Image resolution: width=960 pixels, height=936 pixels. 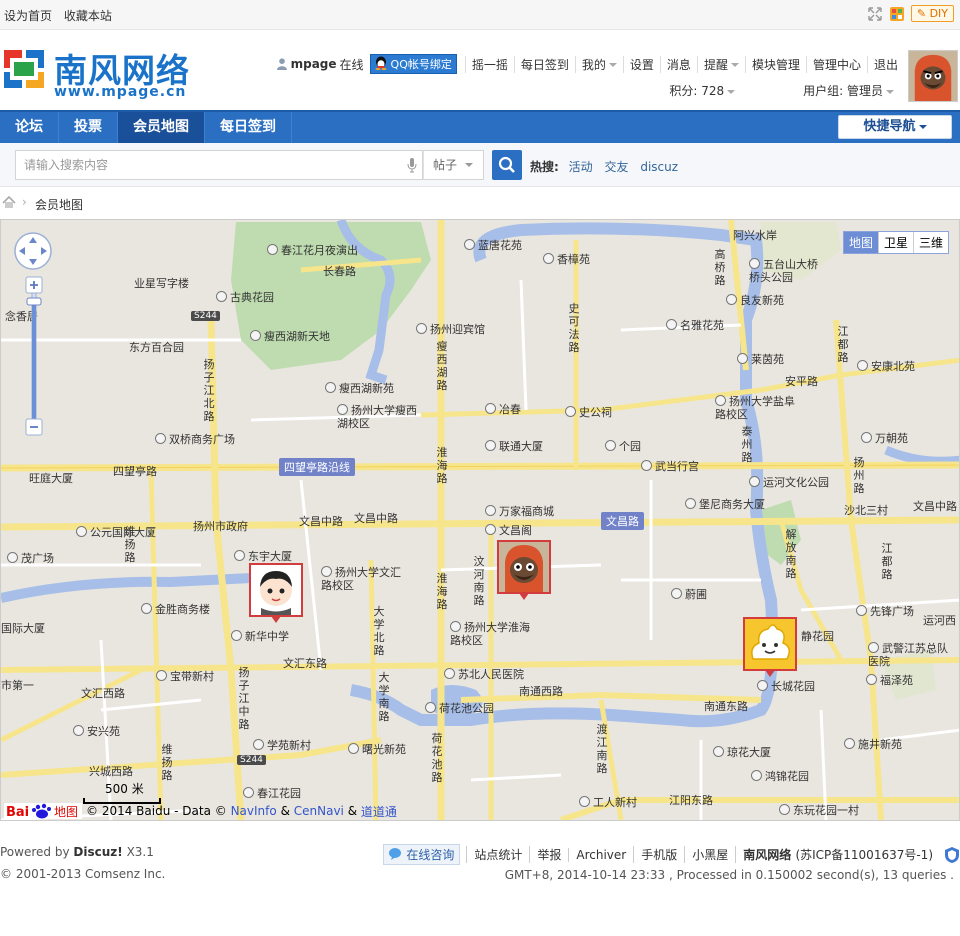 I want to click on poi-label: 安兴苑, so click(x=96, y=731).